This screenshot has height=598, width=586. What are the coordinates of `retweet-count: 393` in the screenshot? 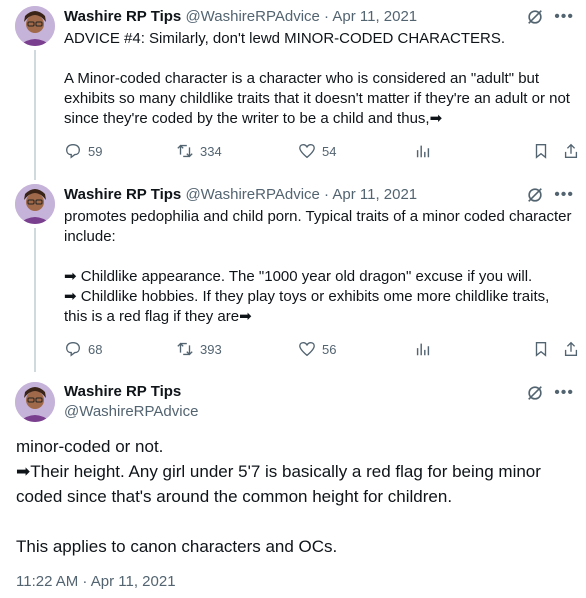 It's located at (211, 349).